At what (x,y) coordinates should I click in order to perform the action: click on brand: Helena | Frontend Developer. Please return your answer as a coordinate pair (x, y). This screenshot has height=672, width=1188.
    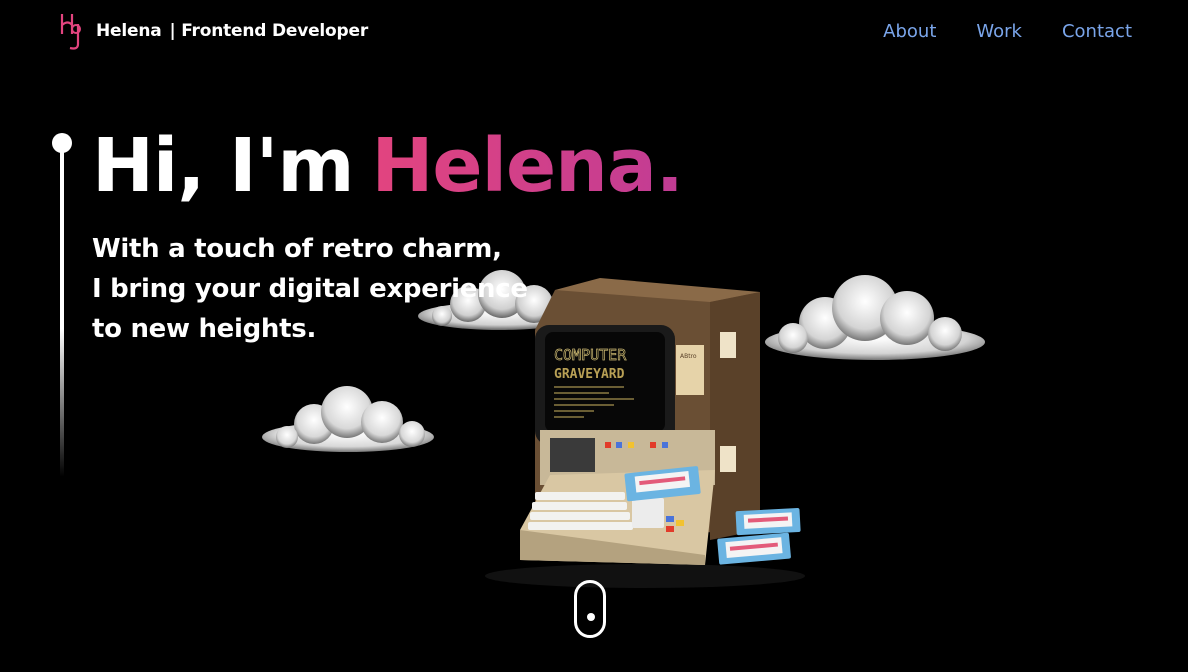
    Looking at the image, I should click on (232, 31).